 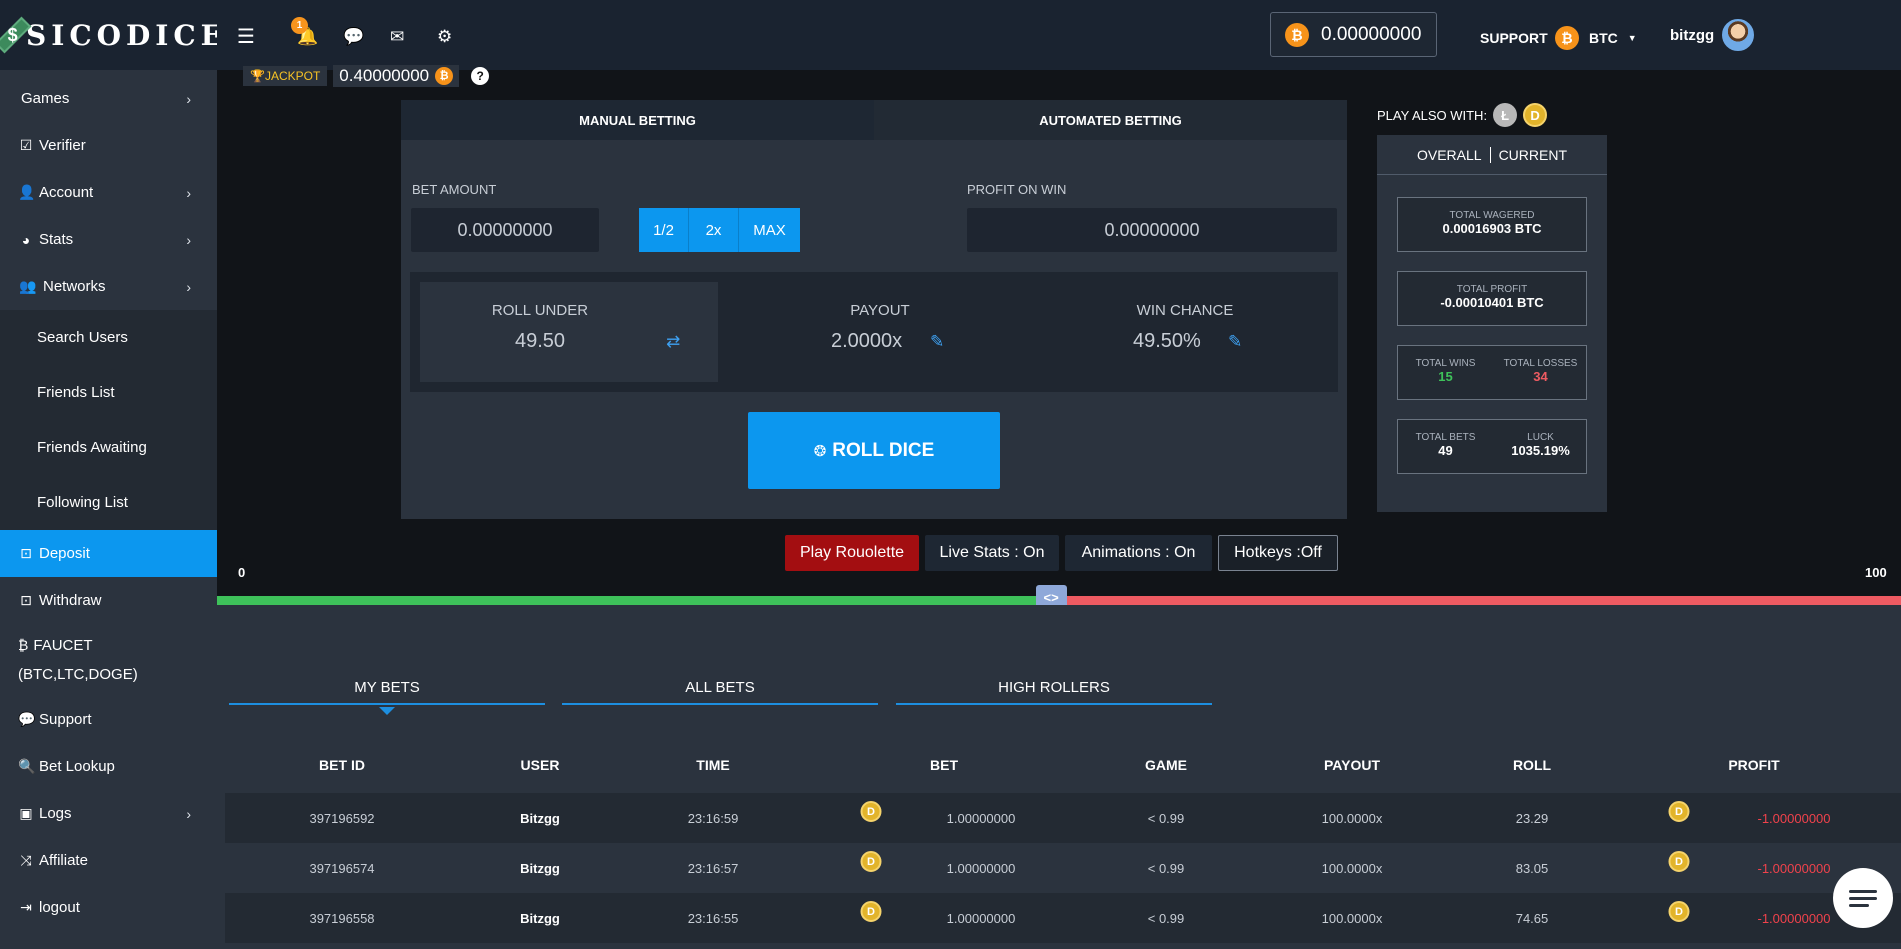 What do you see at coordinates (242, 572) in the screenshot?
I see `slider-min-label: 0` at bounding box center [242, 572].